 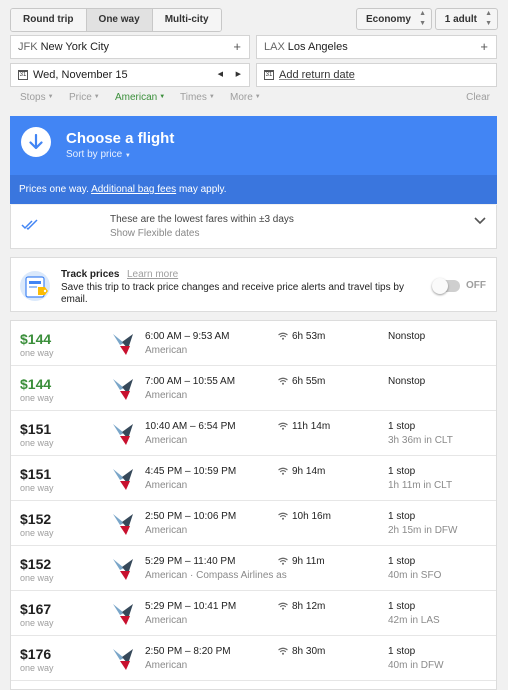 What do you see at coordinates (220, 75) in the screenshot?
I see `previous-date-icon: ◀` at bounding box center [220, 75].